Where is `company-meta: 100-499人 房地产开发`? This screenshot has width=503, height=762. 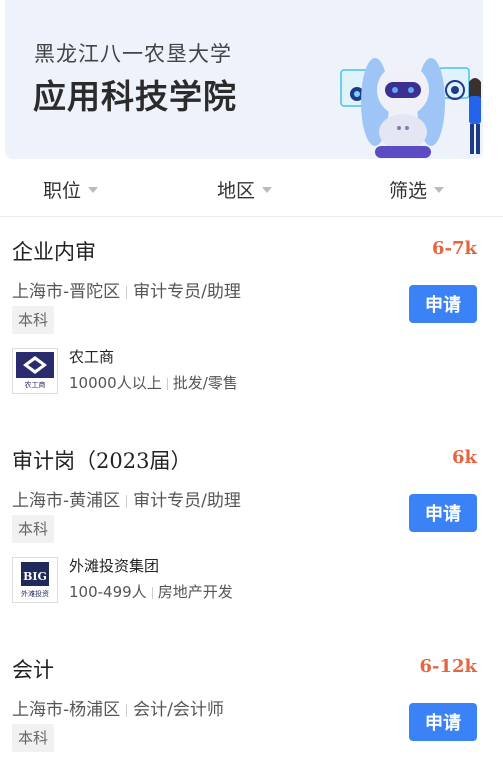 company-meta: 100-499人 房地产开发 is located at coordinates (151, 591).